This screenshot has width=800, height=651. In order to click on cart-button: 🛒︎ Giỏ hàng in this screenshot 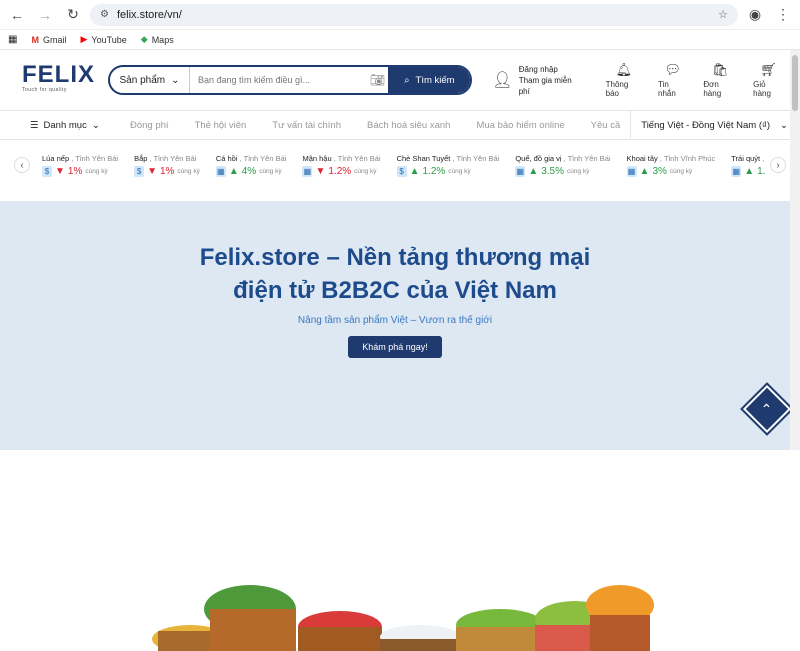, I will do `click(768, 80)`.